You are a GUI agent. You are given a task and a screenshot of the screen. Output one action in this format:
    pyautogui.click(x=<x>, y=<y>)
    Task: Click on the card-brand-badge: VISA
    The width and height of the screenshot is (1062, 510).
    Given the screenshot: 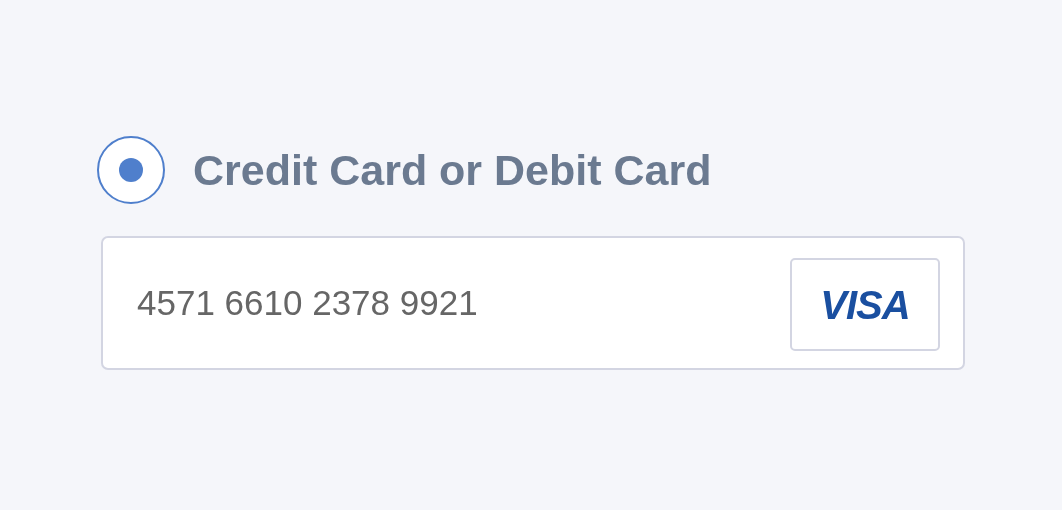 What is the action you would take?
    pyautogui.click(x=865, y=304)
    